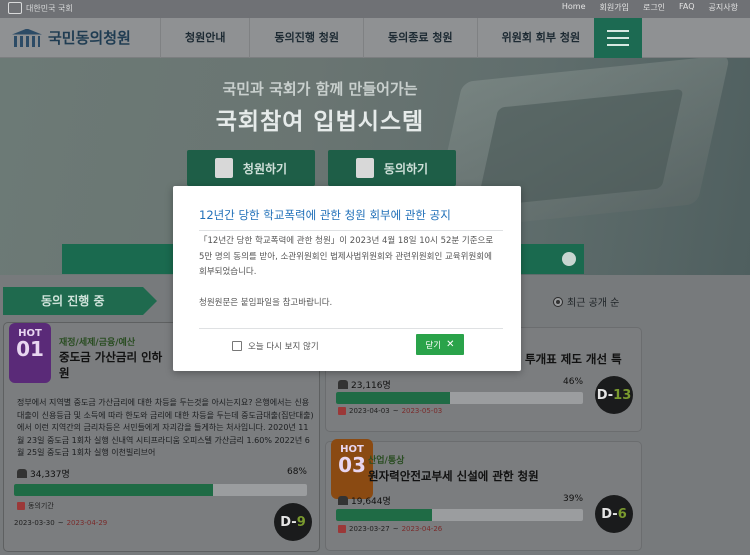 The width and height of the screenshot is (750, 555). I want to click on link-signup: 회원가입, so click(614, 7).